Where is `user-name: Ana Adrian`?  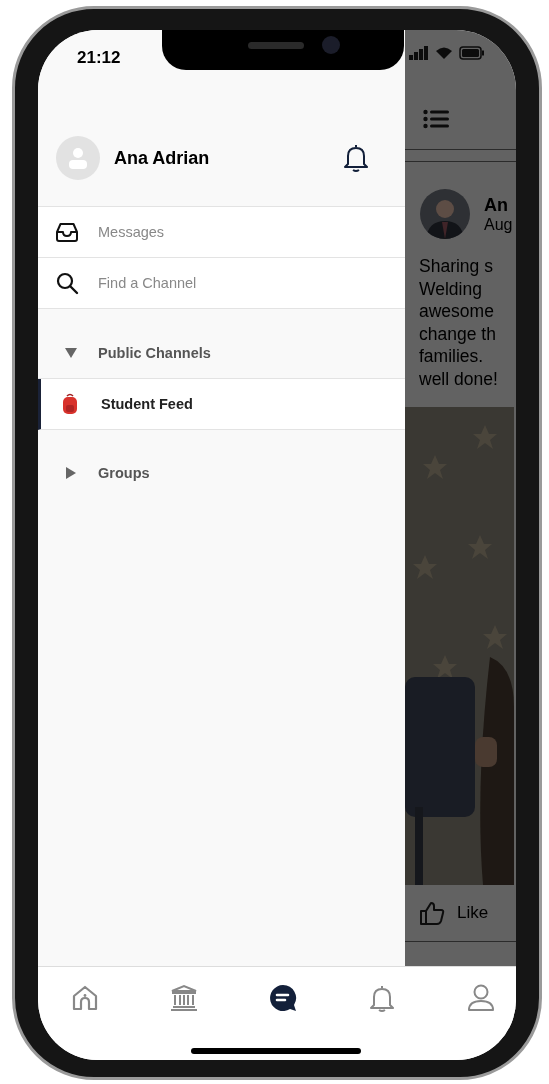
user-name: Ana Adrian is located at coordinates (162, 158).